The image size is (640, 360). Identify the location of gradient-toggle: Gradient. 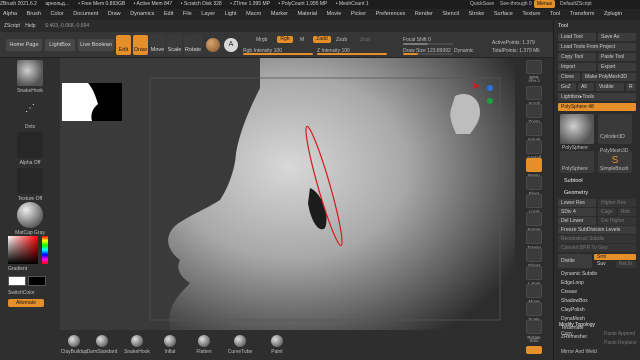
(17, 269).